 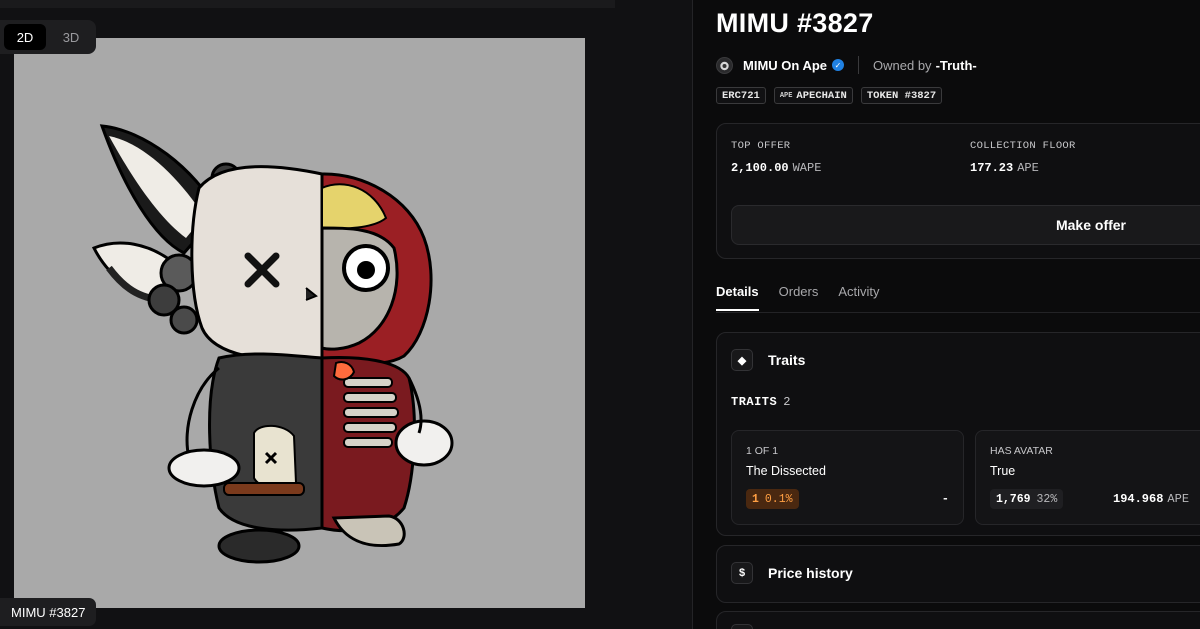 I want to click on owner-link: -Truth-, so click(x=956, y=65).